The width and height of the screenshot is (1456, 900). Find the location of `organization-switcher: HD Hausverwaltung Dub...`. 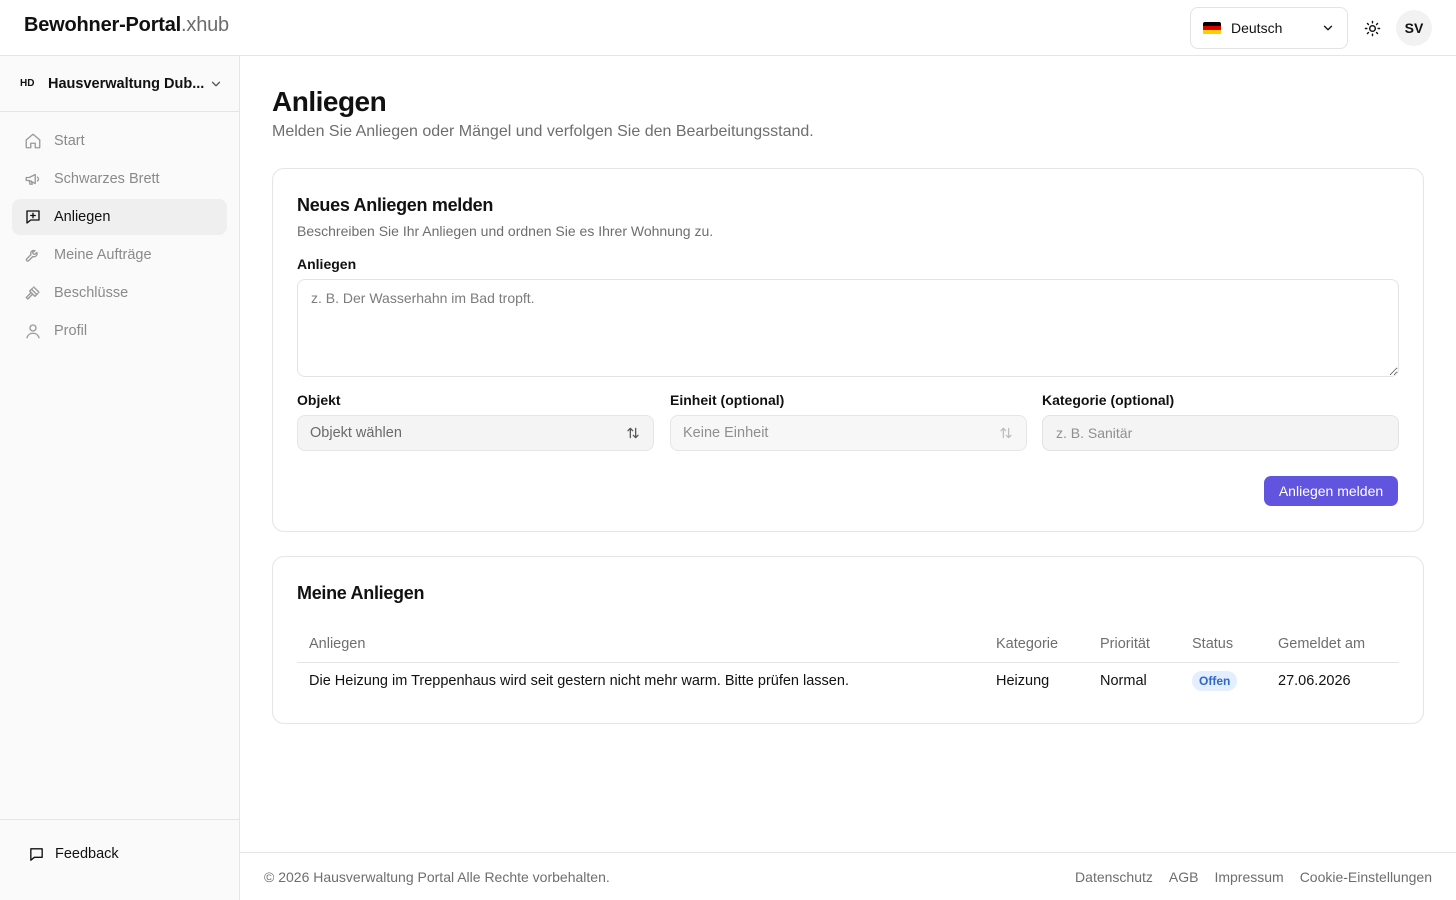

organization-switcher: HD Hausverwaltung Dub... is located at coordinates (119, 84).